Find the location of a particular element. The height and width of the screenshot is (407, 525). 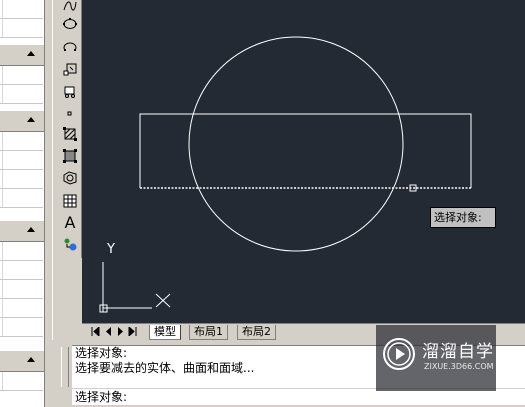

multiline-text-icon: A is located at coordinates (70, 223).